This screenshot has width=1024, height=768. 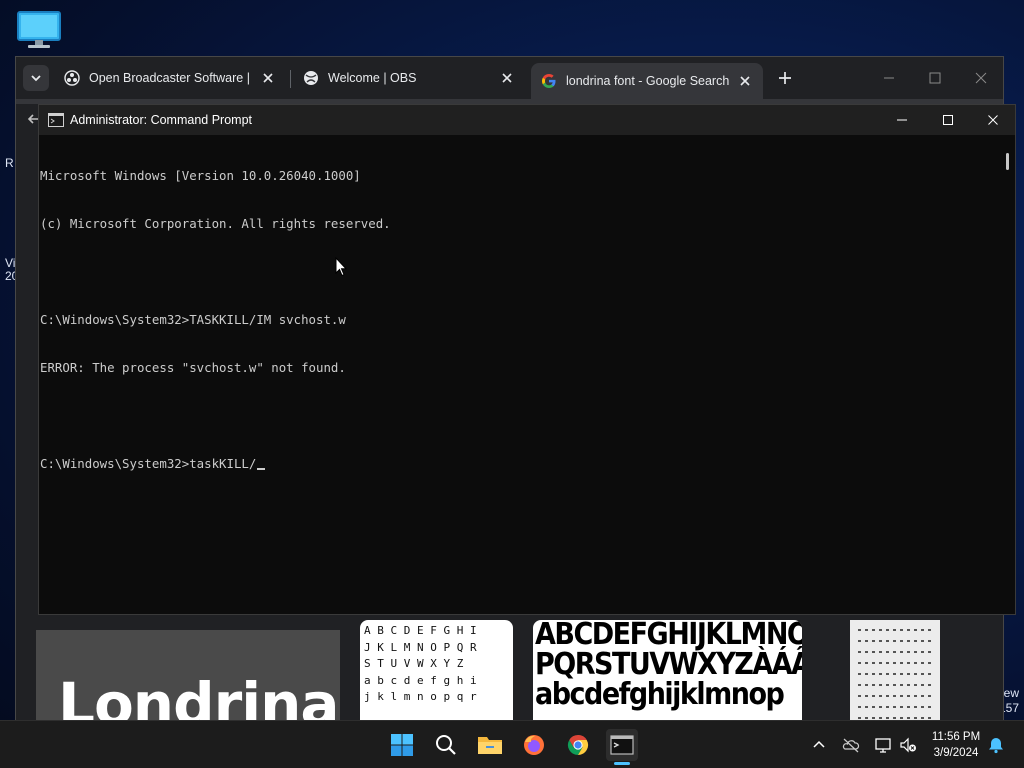 I want to click on tab-title: londrina font - Google Search, so click(x=648, y=81).